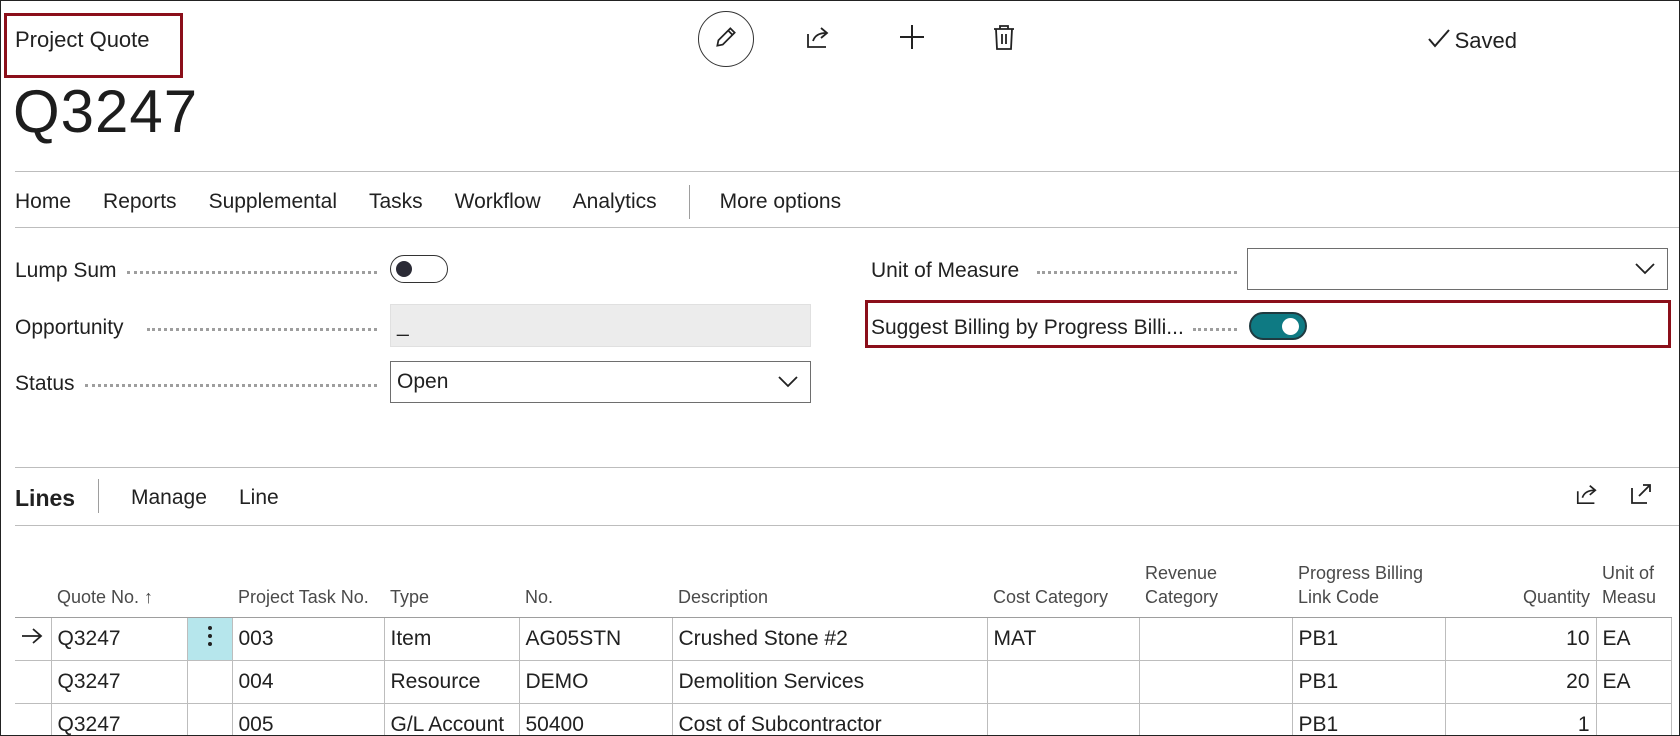 The height and width of the screenshot is (736, 1680). I want to click on action-reports: Reports, so click(140, 202).